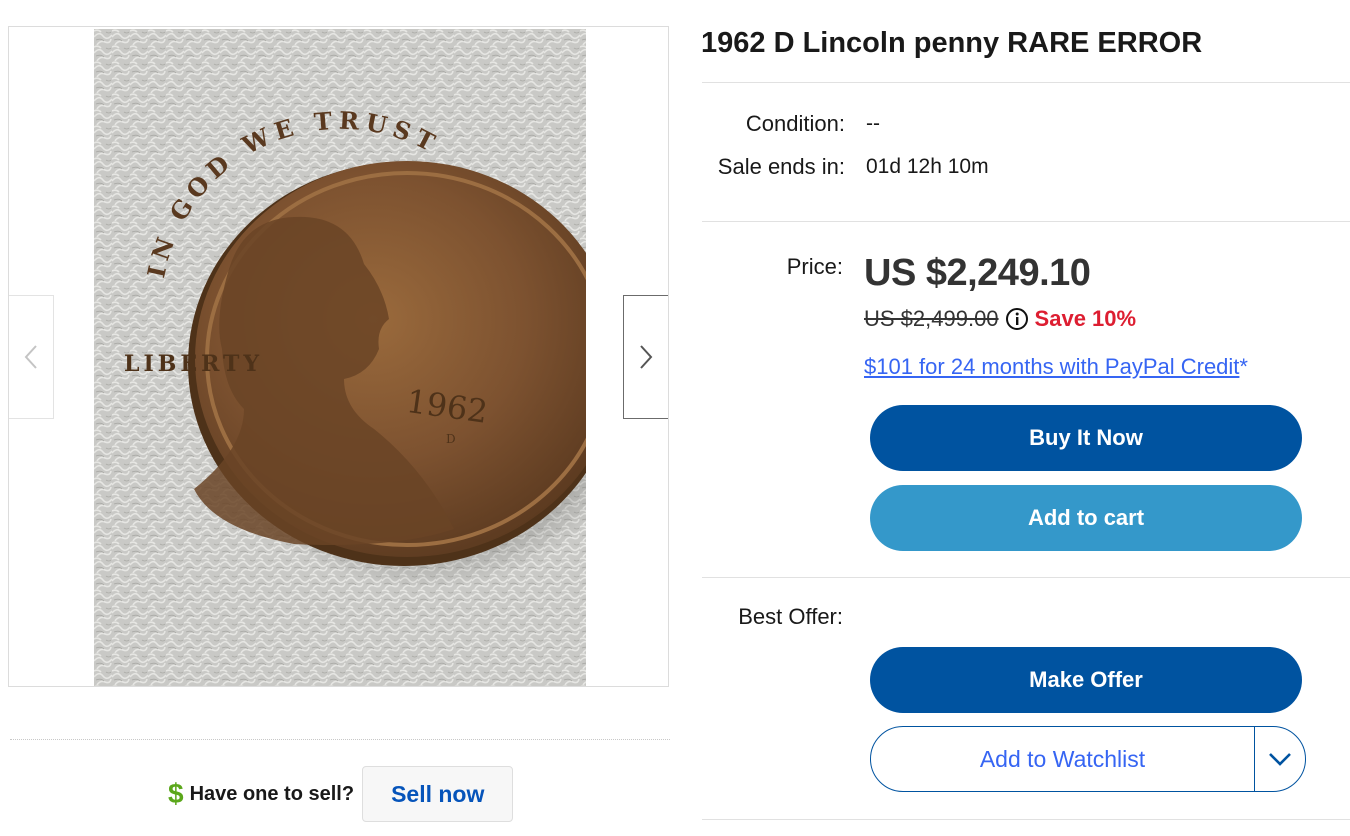  I want to click on info-icon, so click(1017, 319).